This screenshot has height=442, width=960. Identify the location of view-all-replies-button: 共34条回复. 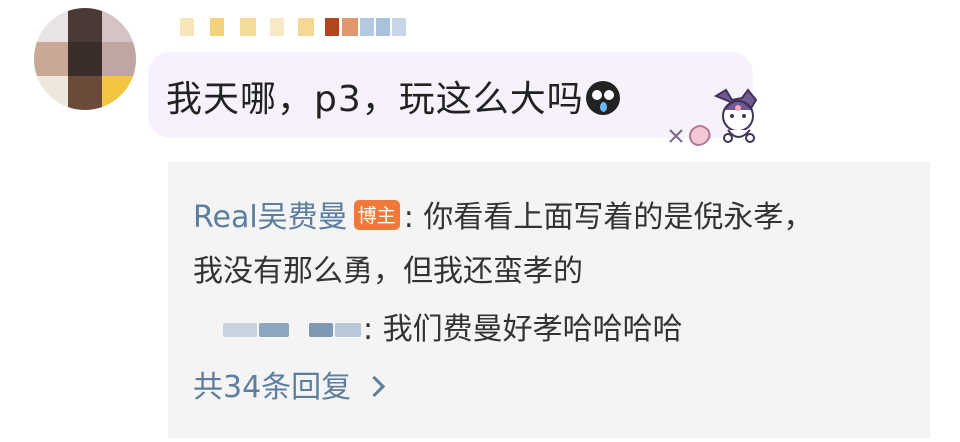
(289, 384).